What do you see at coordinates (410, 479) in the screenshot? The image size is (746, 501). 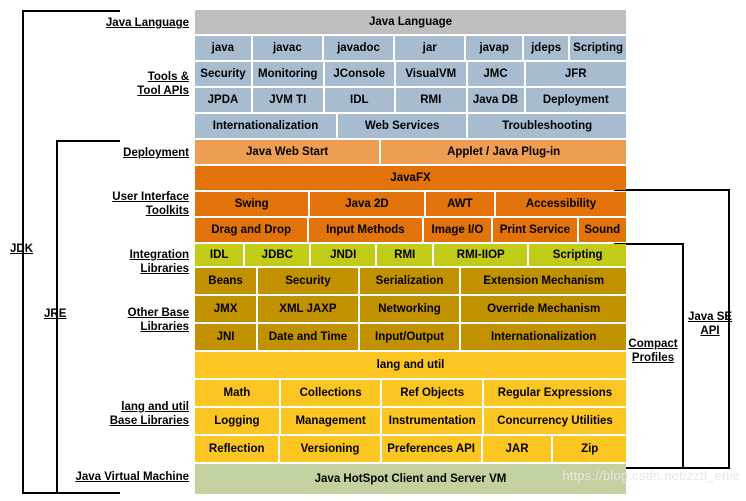 I see `component-cell: Java HotSpot Client and Server VM` at bounding box center [410, 479].